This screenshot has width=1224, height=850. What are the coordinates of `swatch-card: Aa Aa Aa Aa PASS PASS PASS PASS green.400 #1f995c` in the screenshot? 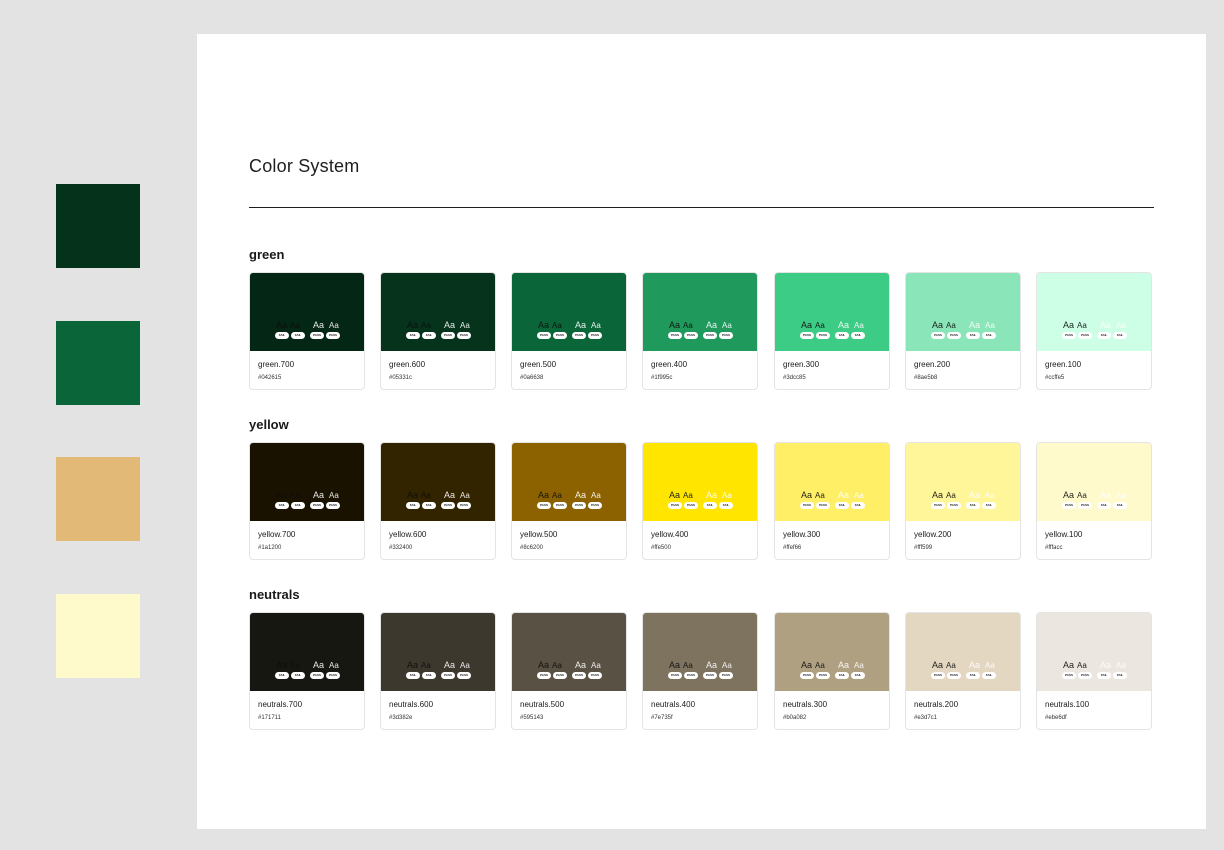 It's located at (700, 331).